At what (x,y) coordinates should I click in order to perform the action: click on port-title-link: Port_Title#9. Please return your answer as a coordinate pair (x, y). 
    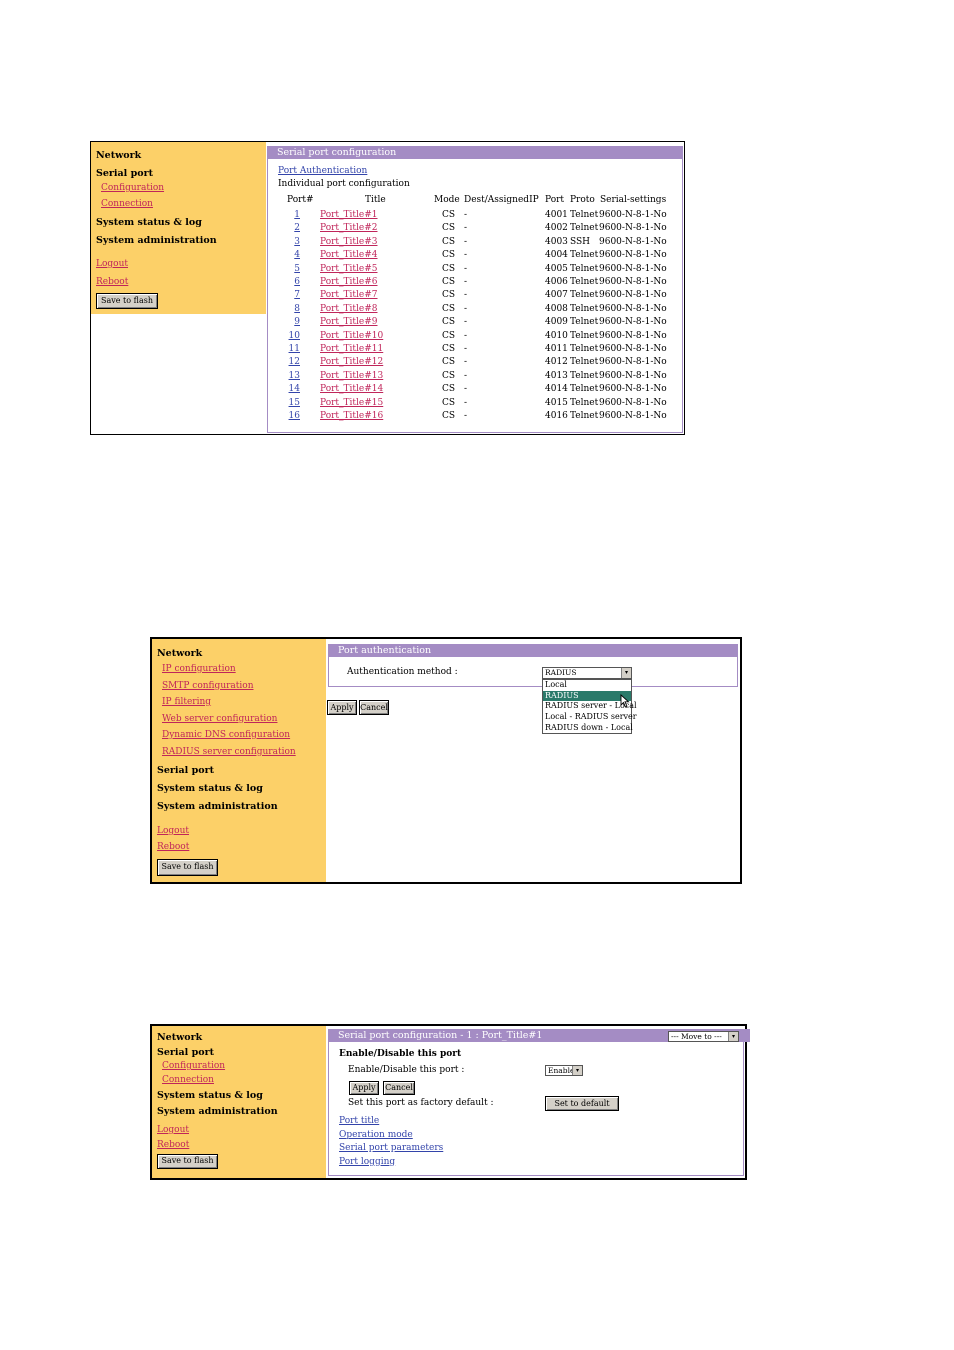
    Looking at the image, I should click on (349, 322).